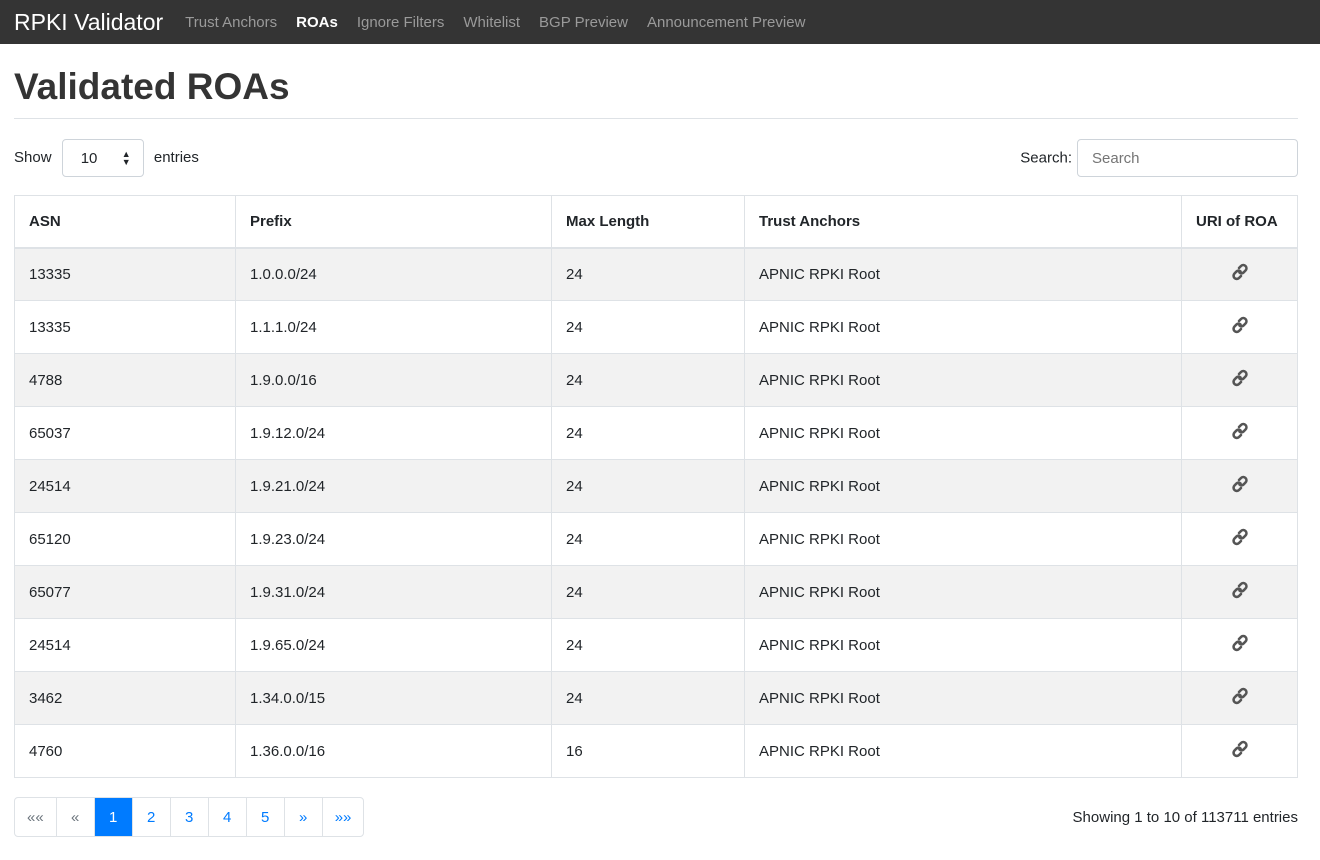 This screenshot has width=1320, height=860. I want to click on table-row: 65077 1.9.31.0/24 24 APNIC RPKI Root, so click(656, 592).